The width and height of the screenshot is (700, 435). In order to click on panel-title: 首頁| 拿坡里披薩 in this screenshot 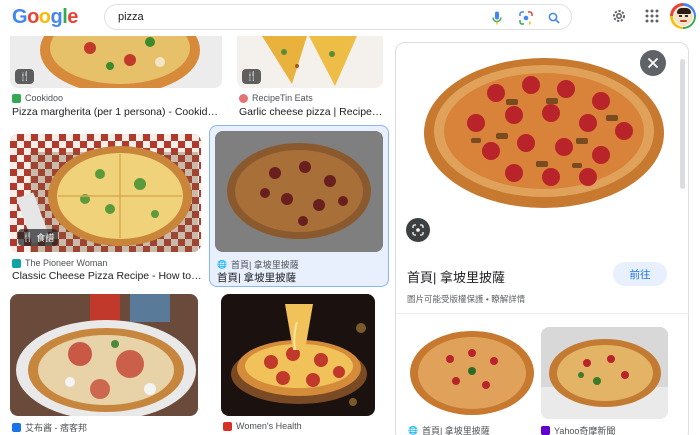, I will do `click(456, 276)`.